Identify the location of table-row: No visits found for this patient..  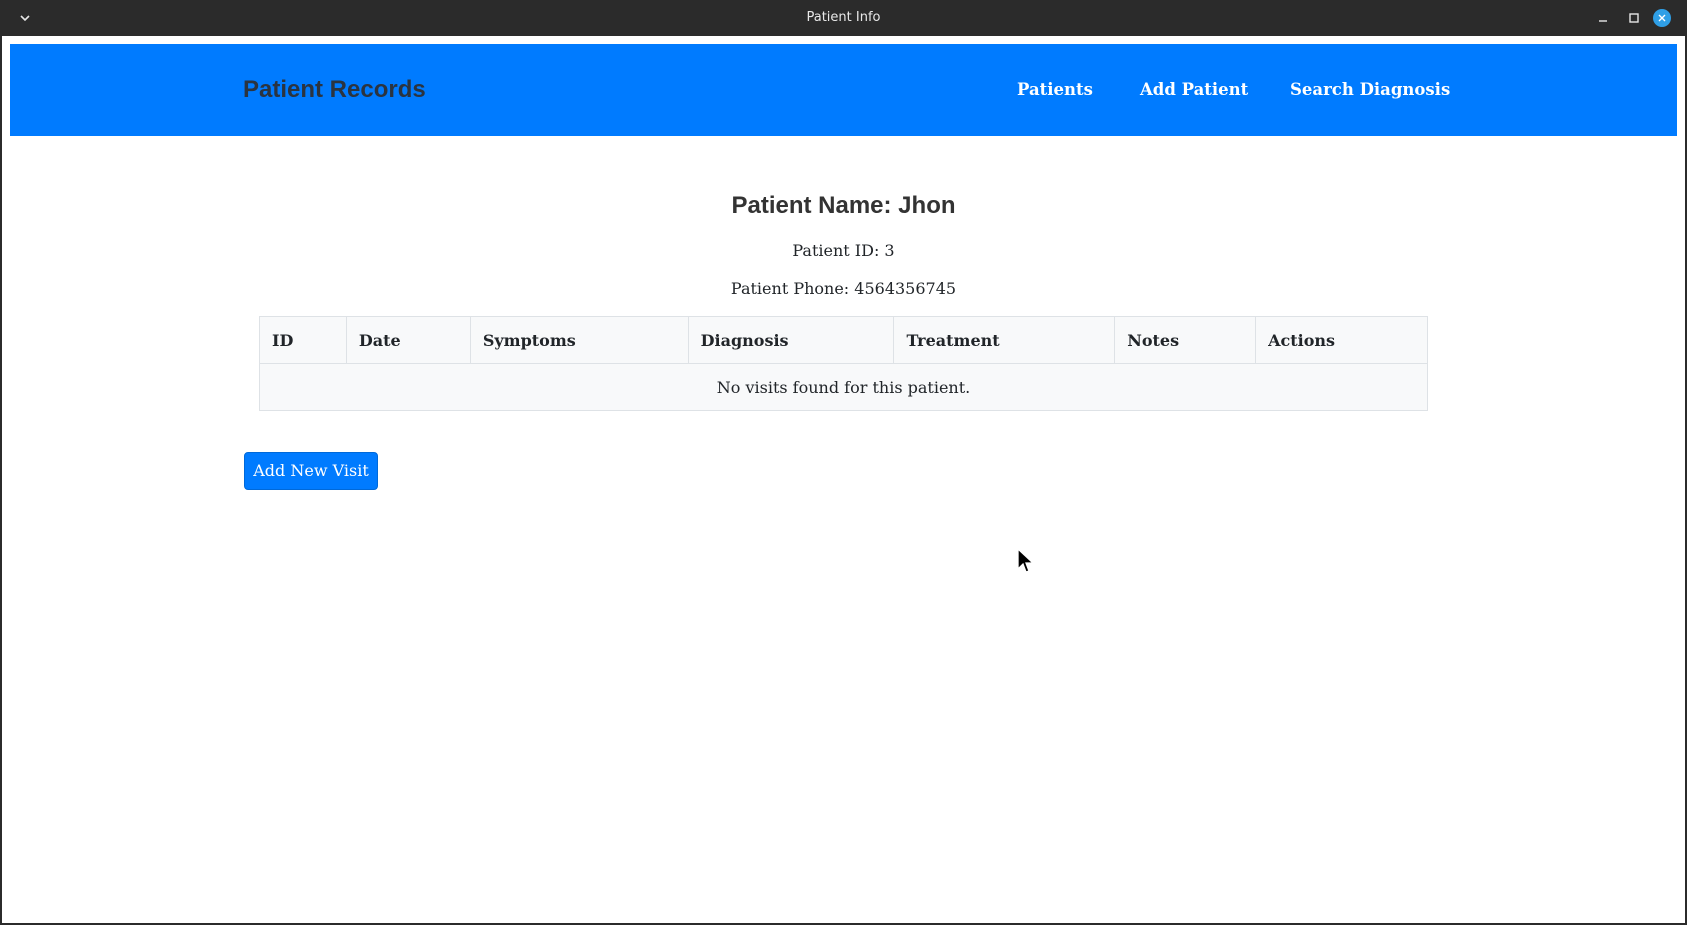
(843, 387).